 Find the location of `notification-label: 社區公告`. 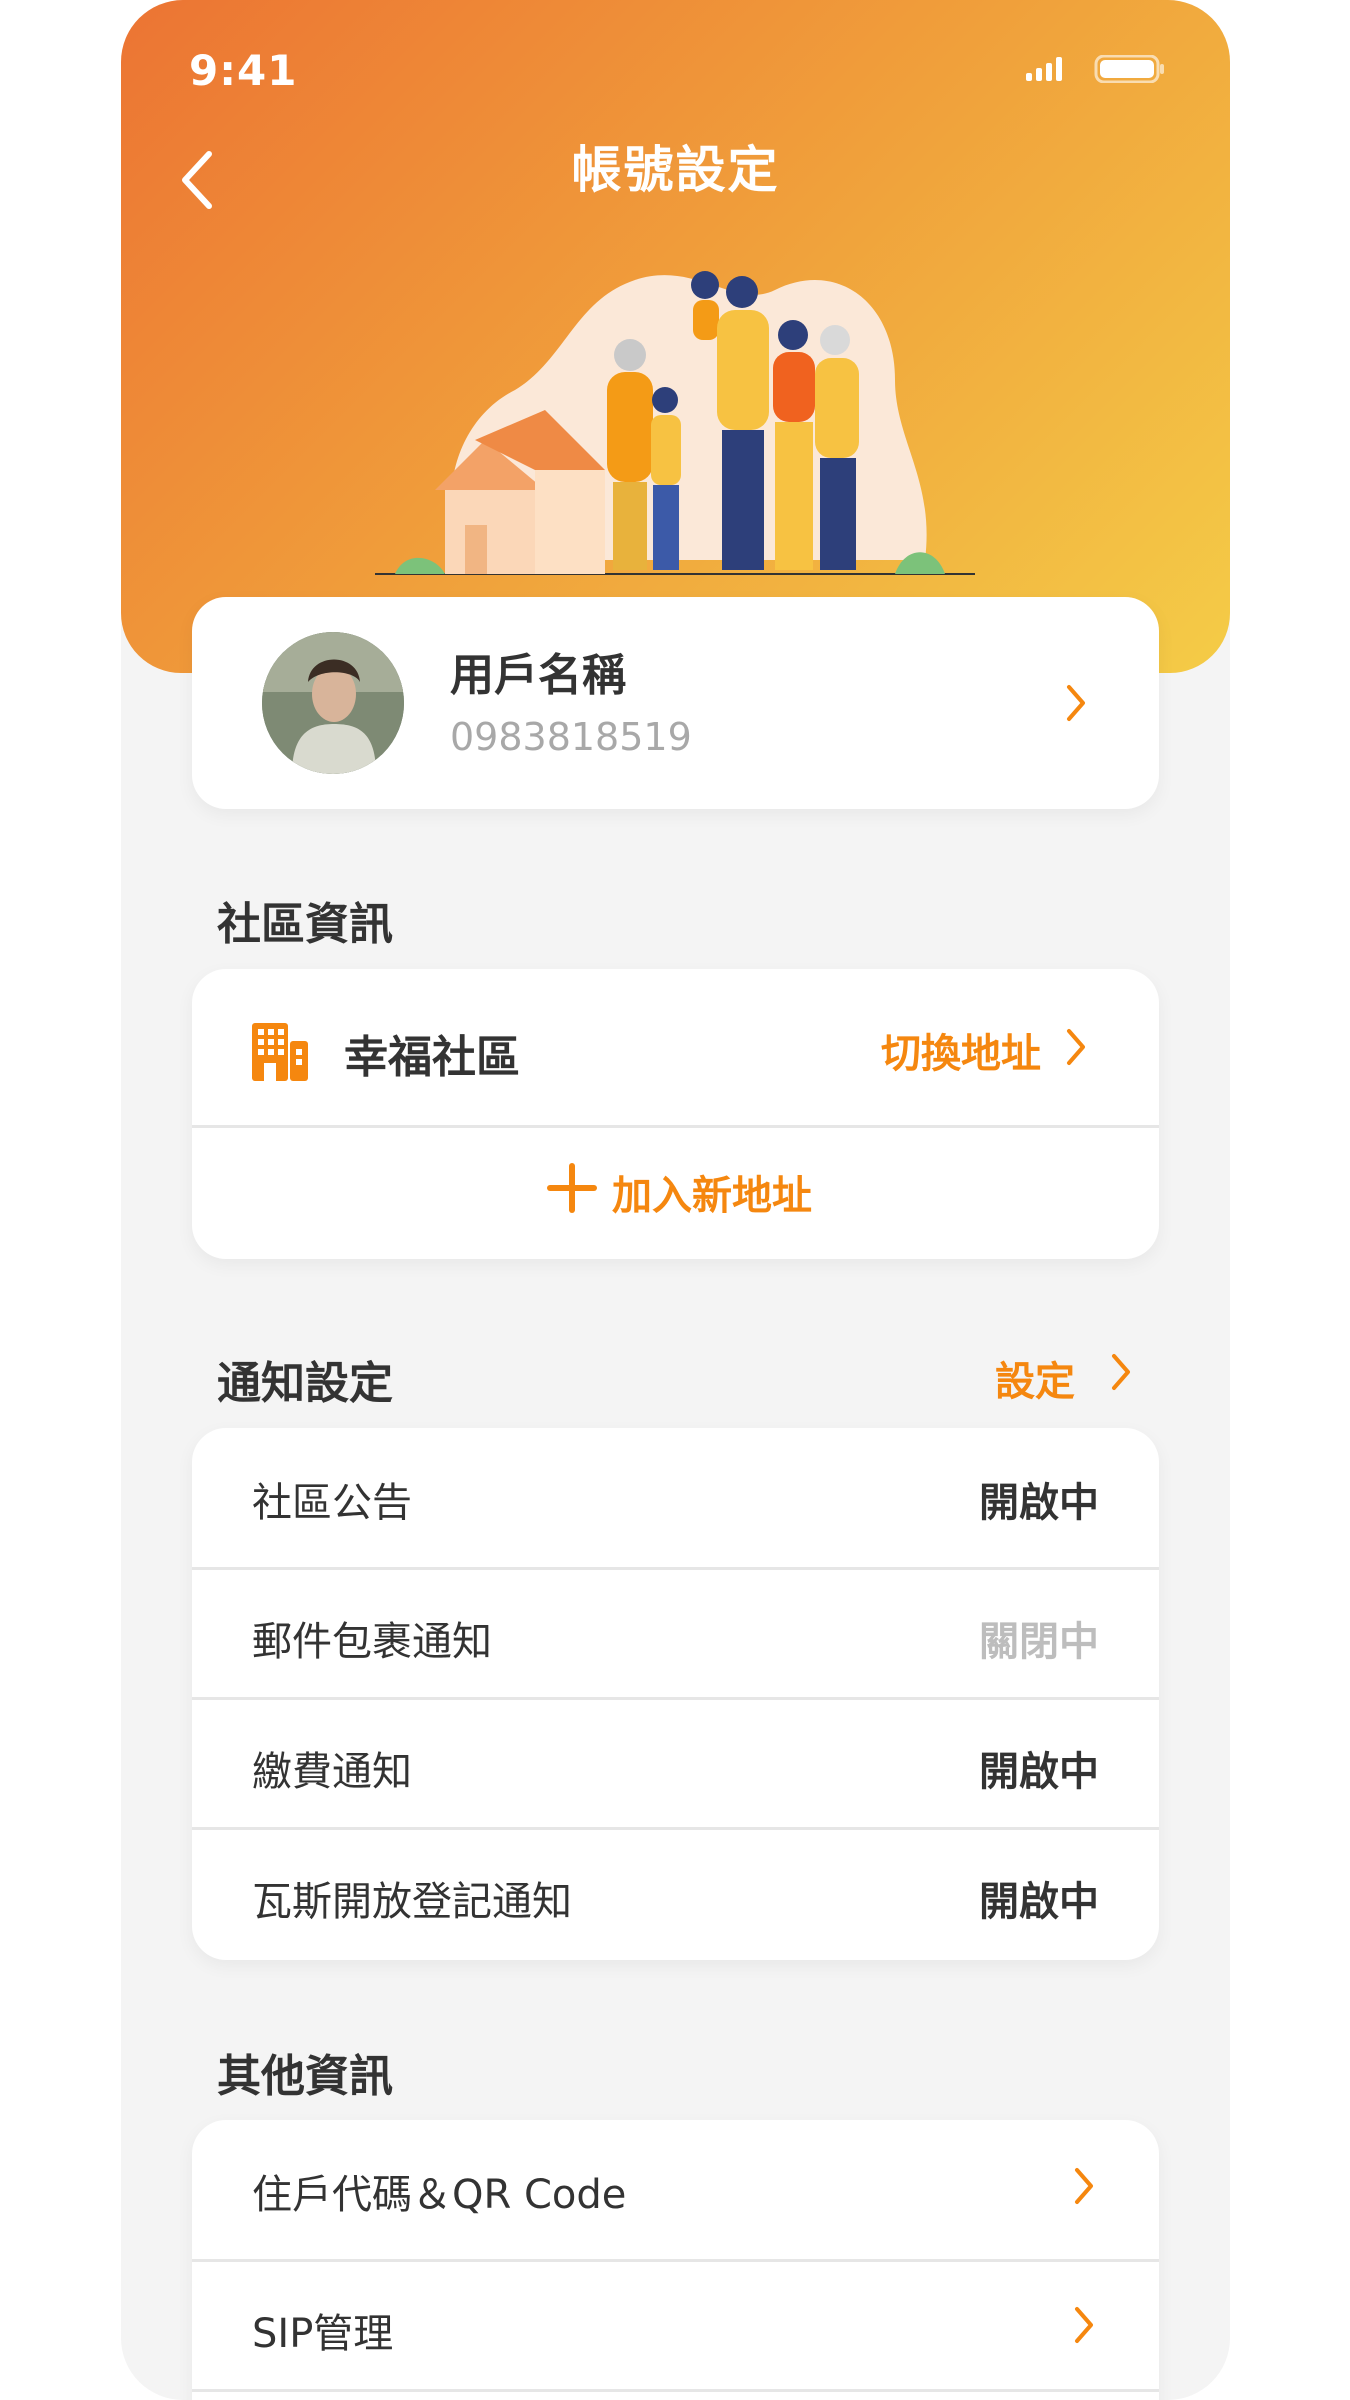

notification-label: 社區公告 is located at coordinates (332, 1503).